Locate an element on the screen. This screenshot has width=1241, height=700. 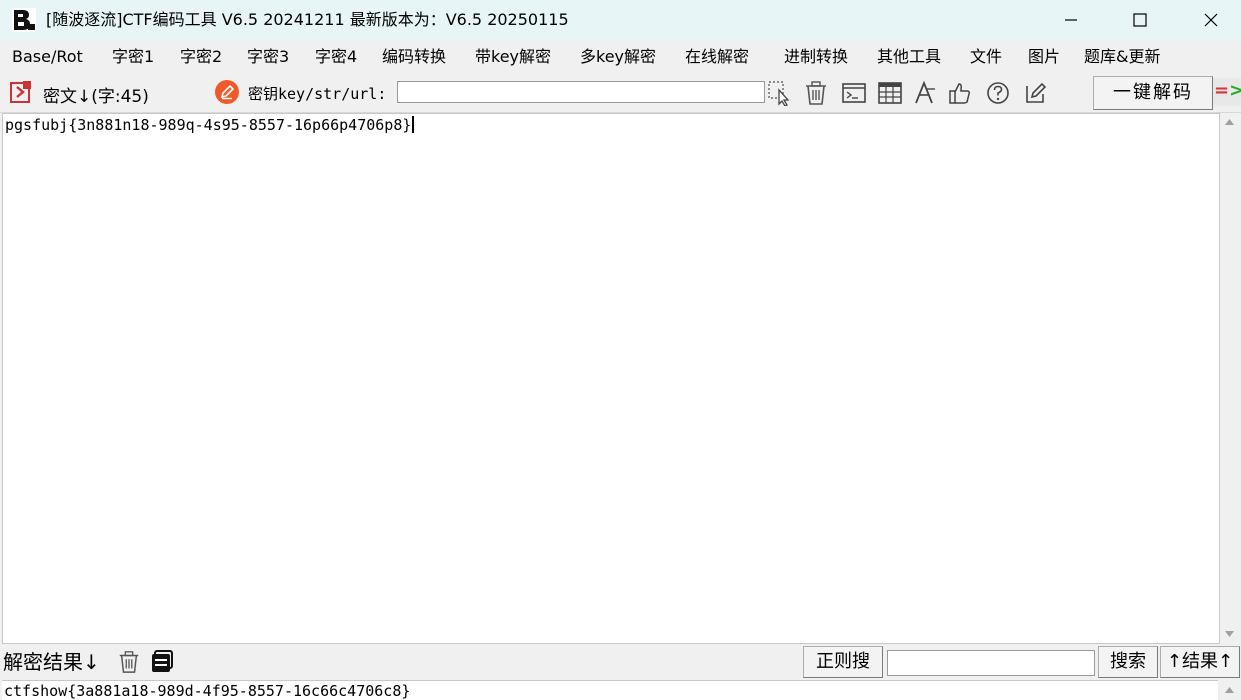
help-icon is located at coordinates (998, 93).